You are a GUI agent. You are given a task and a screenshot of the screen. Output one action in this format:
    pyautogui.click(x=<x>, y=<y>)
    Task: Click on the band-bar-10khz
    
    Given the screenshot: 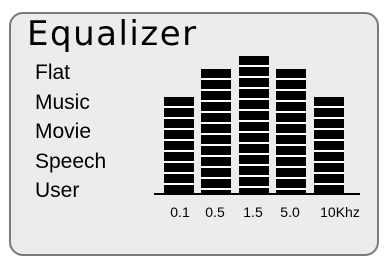 What is the action you would take?
    pyautogui.click(x=329, y=145)
    